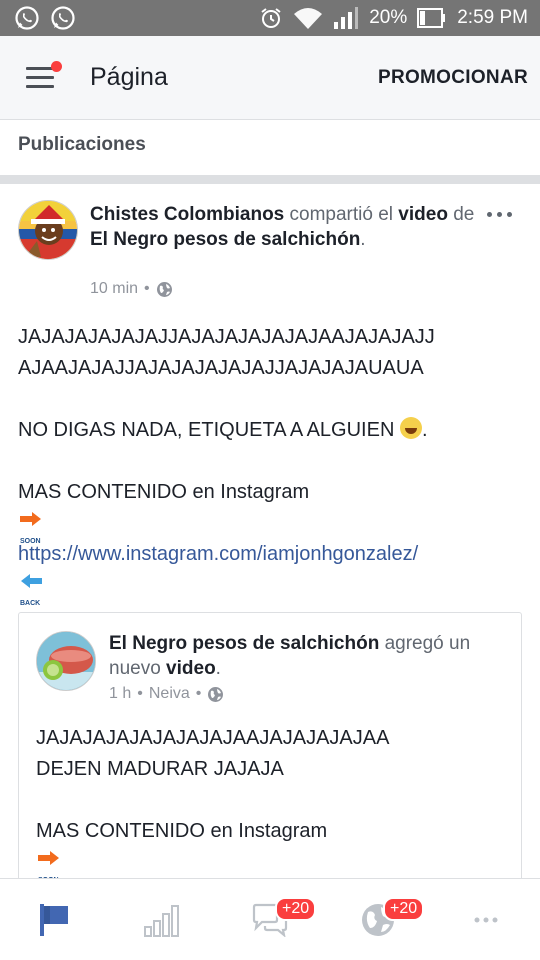 Image resolution: width=540 pixels, height=960 pixels. What do you see at coordinates (45, 18) in the screenshot?
I see `status-bar-left` at bounding box center [45, 18].